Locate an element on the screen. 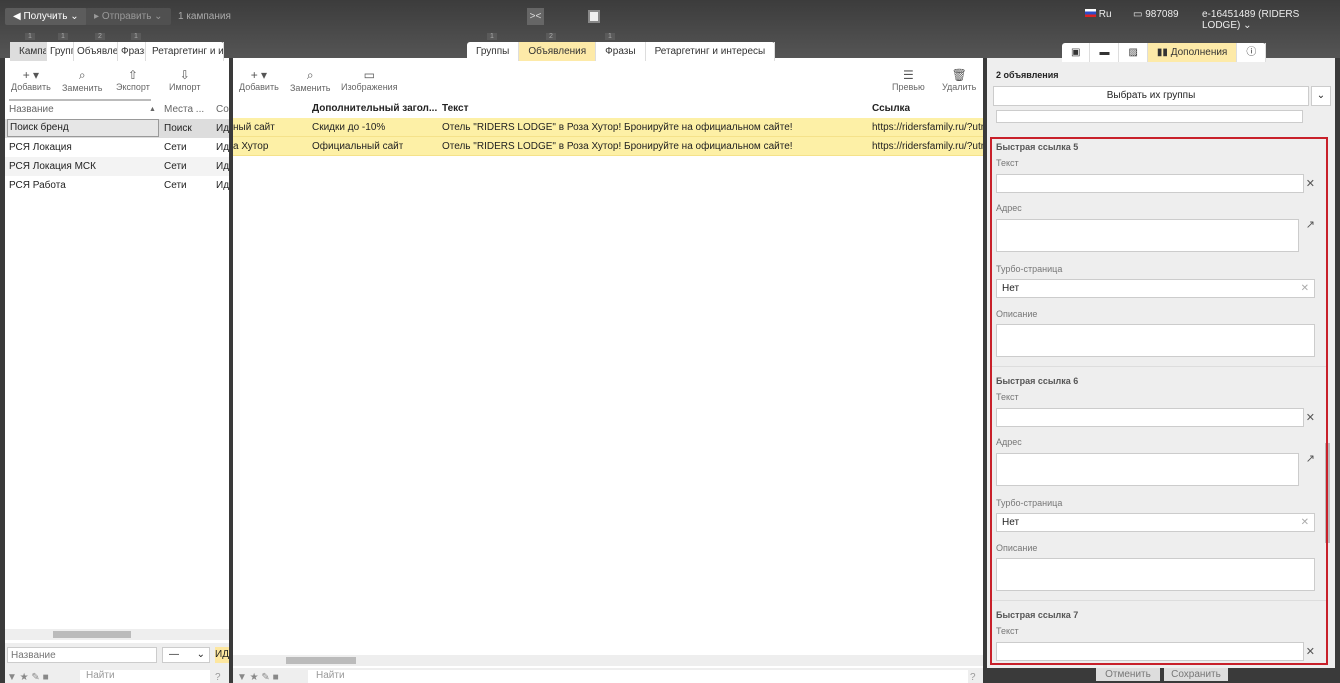  status-button: ИД is located at coordinates (222, 655).